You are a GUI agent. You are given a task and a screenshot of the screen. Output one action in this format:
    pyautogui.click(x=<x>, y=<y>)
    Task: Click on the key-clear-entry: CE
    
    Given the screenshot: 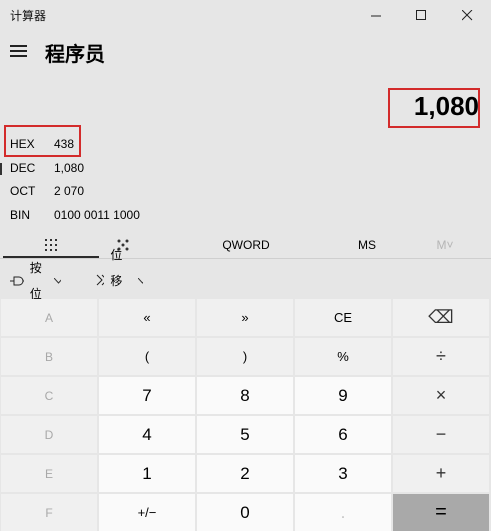 What is the action you would take?
    pyautogui.click(x=343, y=317)
    